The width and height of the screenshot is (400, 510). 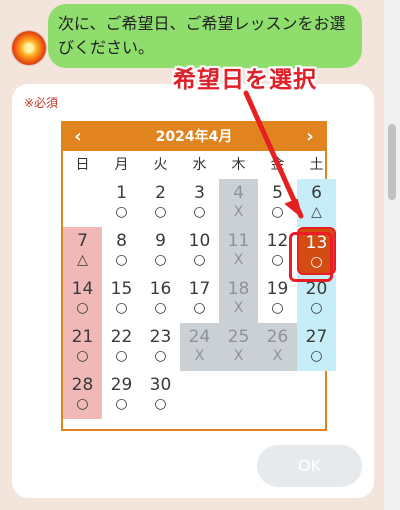 What do you see at coordinates (238, 299) in the screenshot?
I see `calendar-day-18: 18 X` at bounding box center [238, 299].